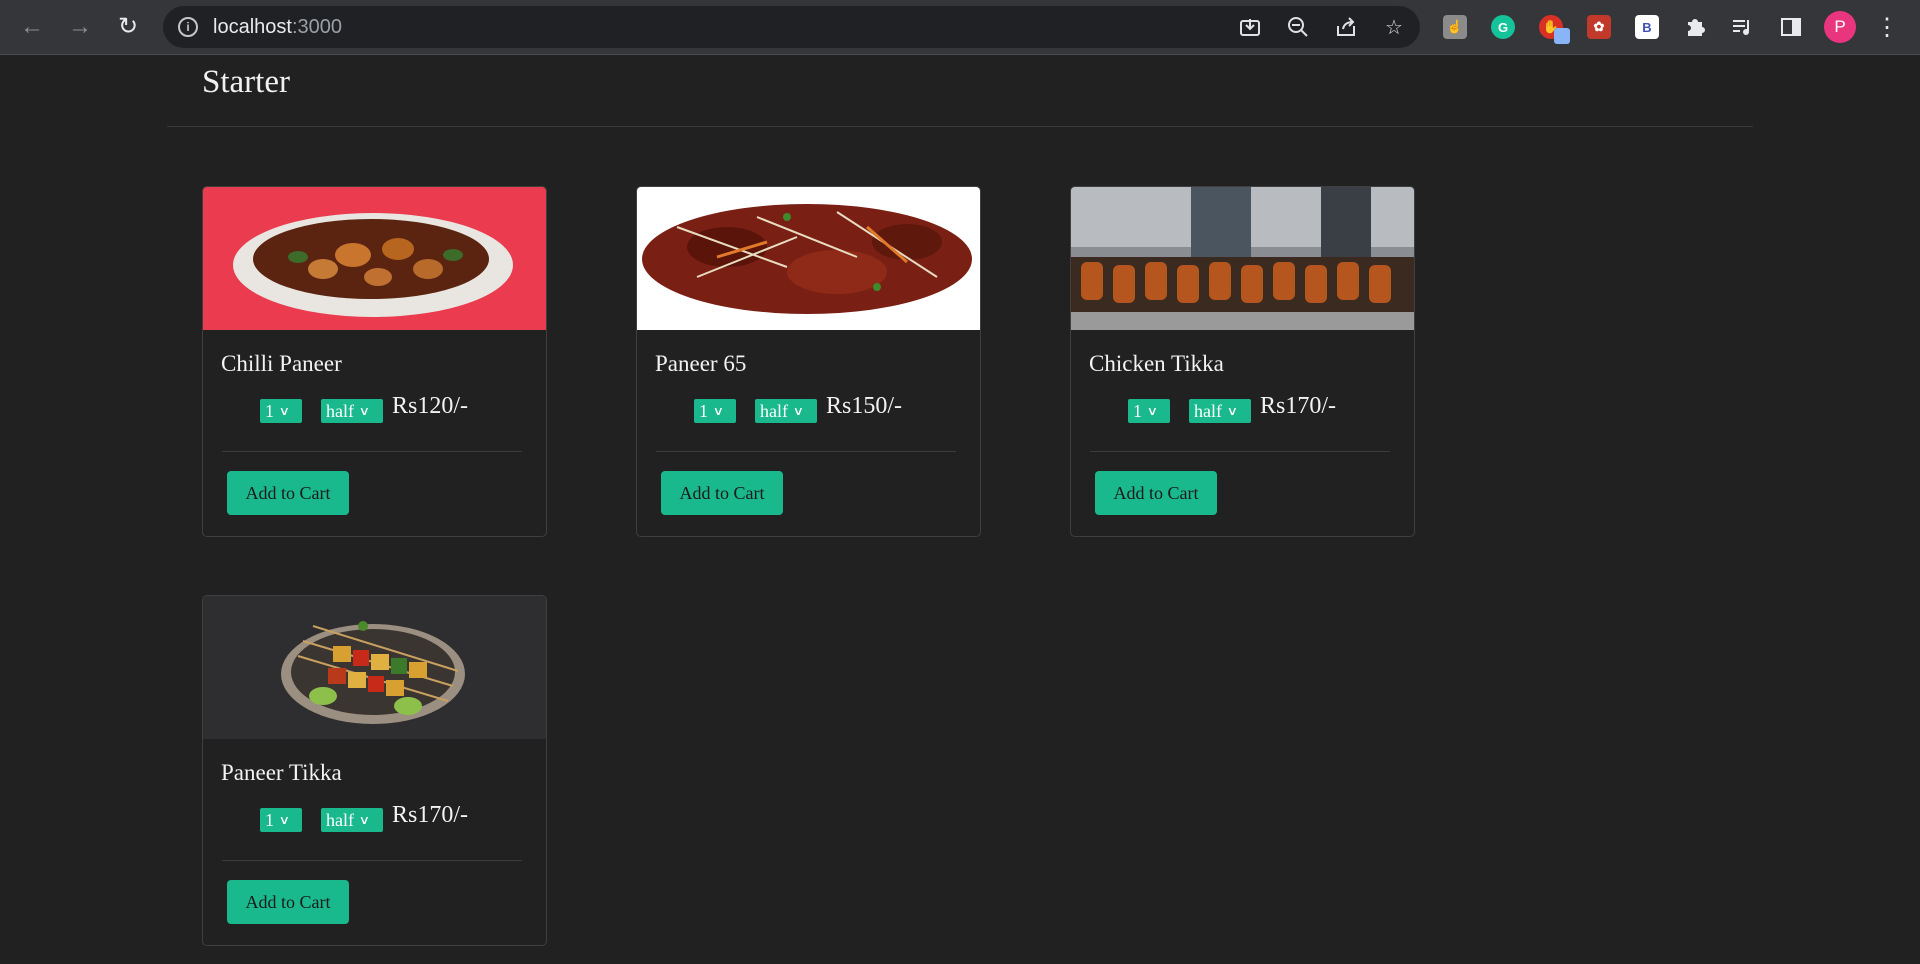  What do you see at coordinates (701, 363) in the screenshot?
I see `card-title: Paneer 65` at bounding box center [701, 363].